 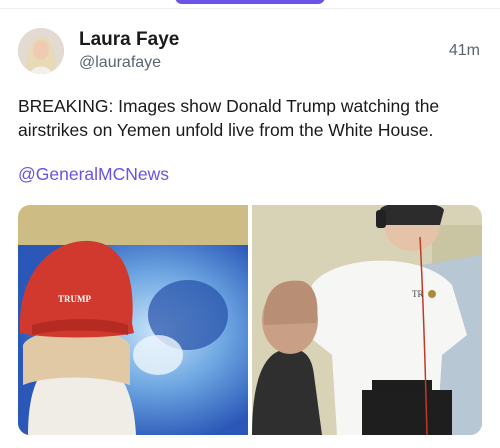 I want to click on mention-link: @GeneralMCNews, so click(x=93, y=174).